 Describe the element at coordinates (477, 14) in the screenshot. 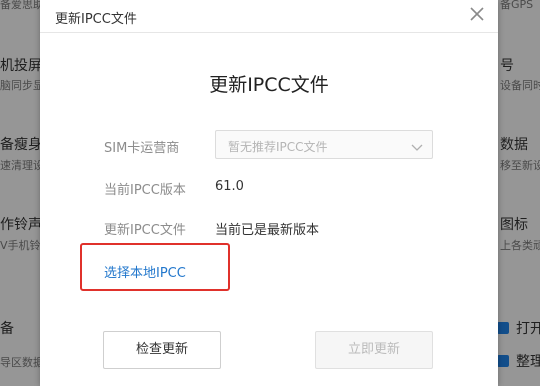

I see `close-icon` at that location.